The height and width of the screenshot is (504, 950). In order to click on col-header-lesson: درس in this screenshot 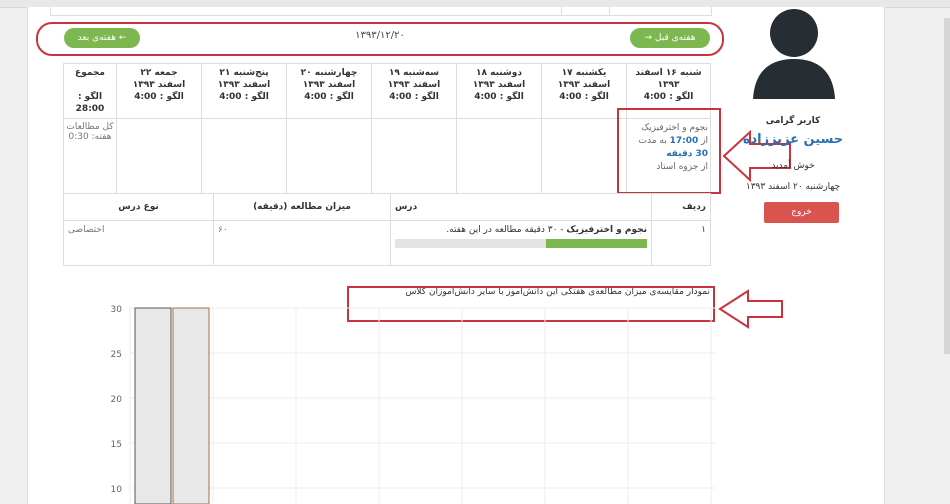, I will do `click(521, 207)`.